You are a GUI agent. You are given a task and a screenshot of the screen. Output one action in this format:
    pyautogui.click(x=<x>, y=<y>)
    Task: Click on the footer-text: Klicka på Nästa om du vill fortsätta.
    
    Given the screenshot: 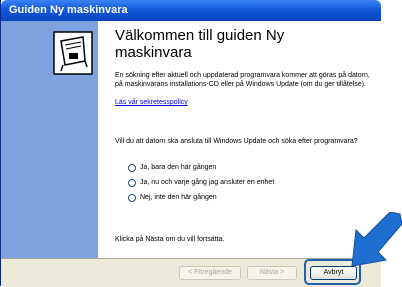 What is the action you would take?
    pyautogui.click(x=170, y=239)
    